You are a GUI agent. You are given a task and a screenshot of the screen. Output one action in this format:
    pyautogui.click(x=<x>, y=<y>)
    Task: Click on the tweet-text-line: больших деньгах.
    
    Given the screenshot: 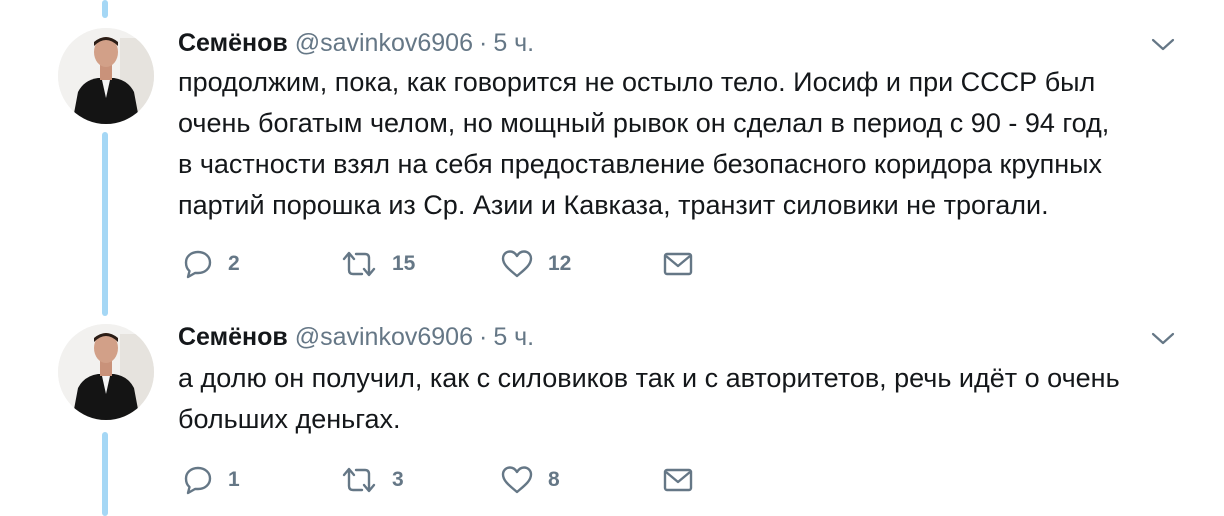 What is the action you would take?
    pyautogui.click(x=289, y=419)
    